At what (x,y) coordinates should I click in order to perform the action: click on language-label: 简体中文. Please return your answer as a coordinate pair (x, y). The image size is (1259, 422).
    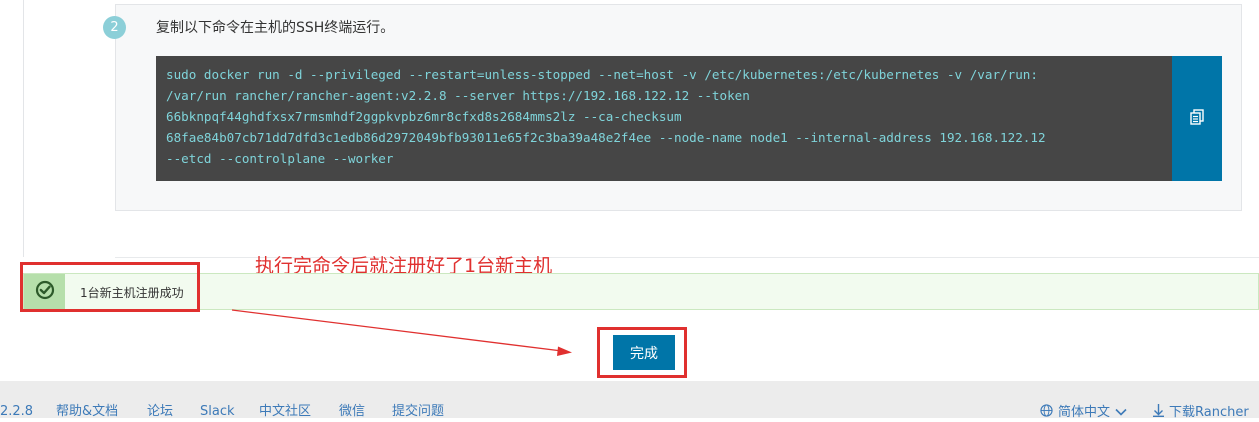
    Looking at the image, I should click on (1084, 412).